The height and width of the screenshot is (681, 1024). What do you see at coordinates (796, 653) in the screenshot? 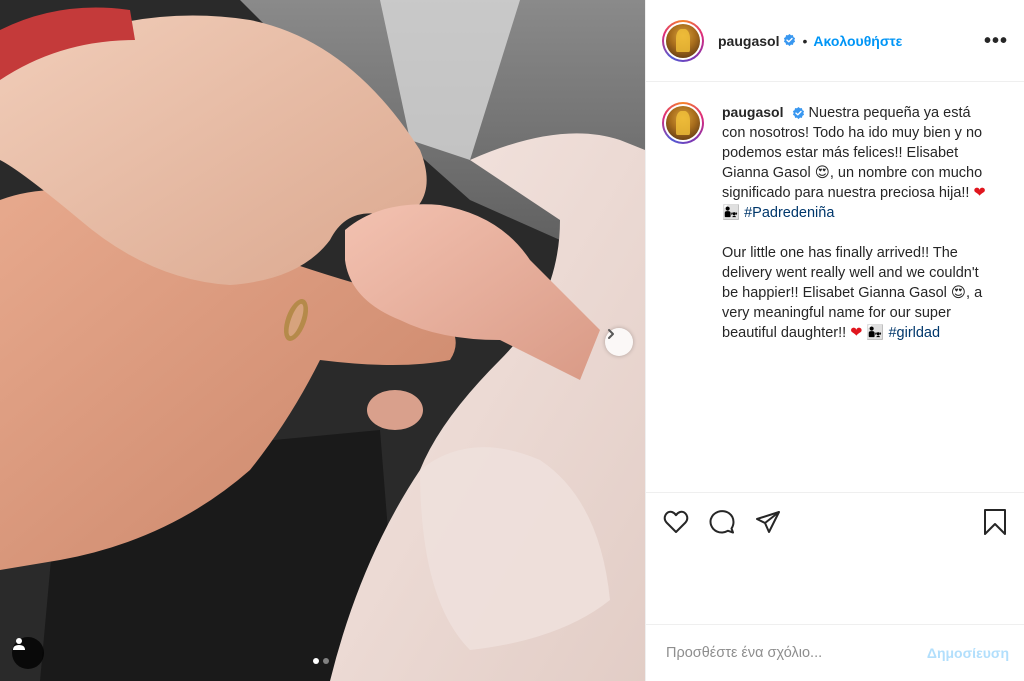
I see `comment-input` at bounding box center [796, 653].